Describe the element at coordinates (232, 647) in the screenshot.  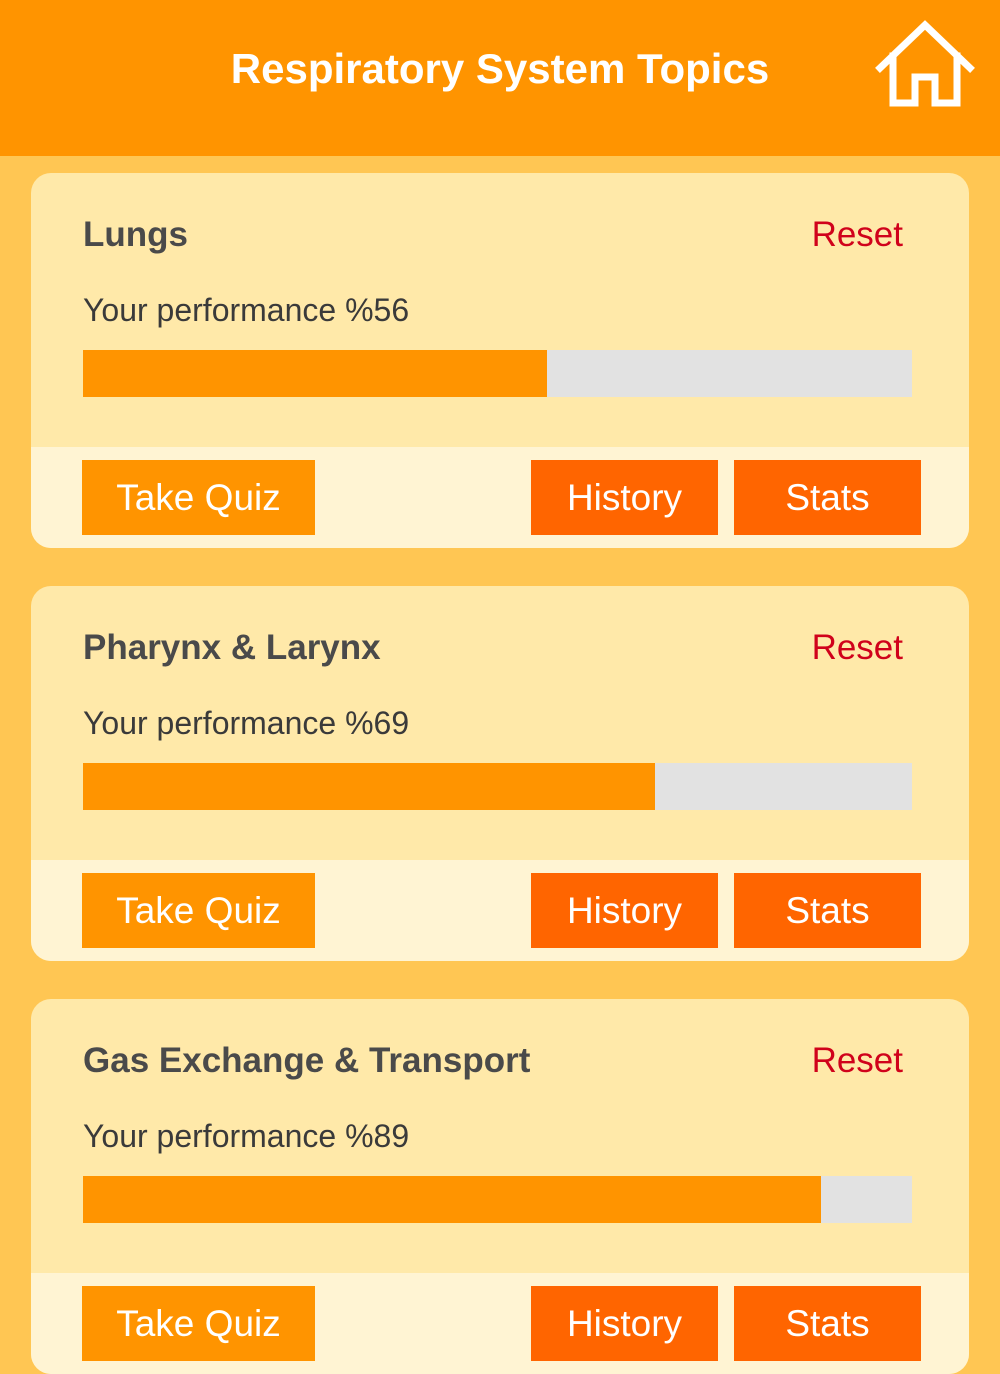
I see `topic-title: Pharynx & Larynx` at that location.